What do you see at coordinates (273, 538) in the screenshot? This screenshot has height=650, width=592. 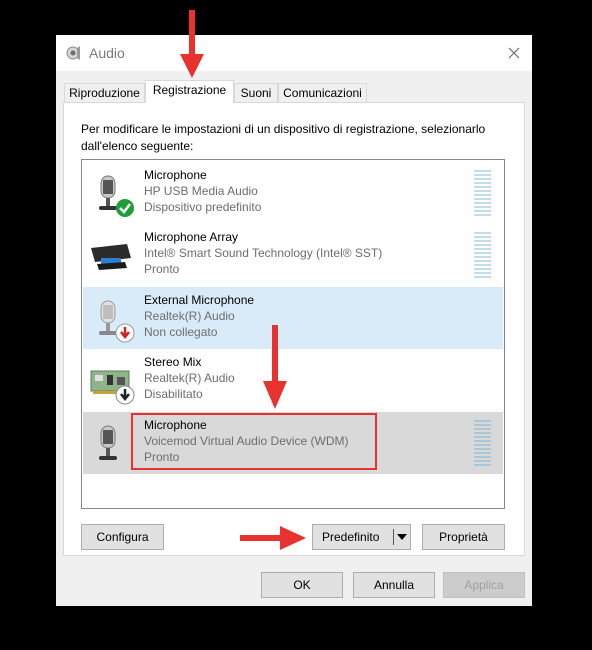 I see `arrow-right-icon` at bounding box center [273, 538].